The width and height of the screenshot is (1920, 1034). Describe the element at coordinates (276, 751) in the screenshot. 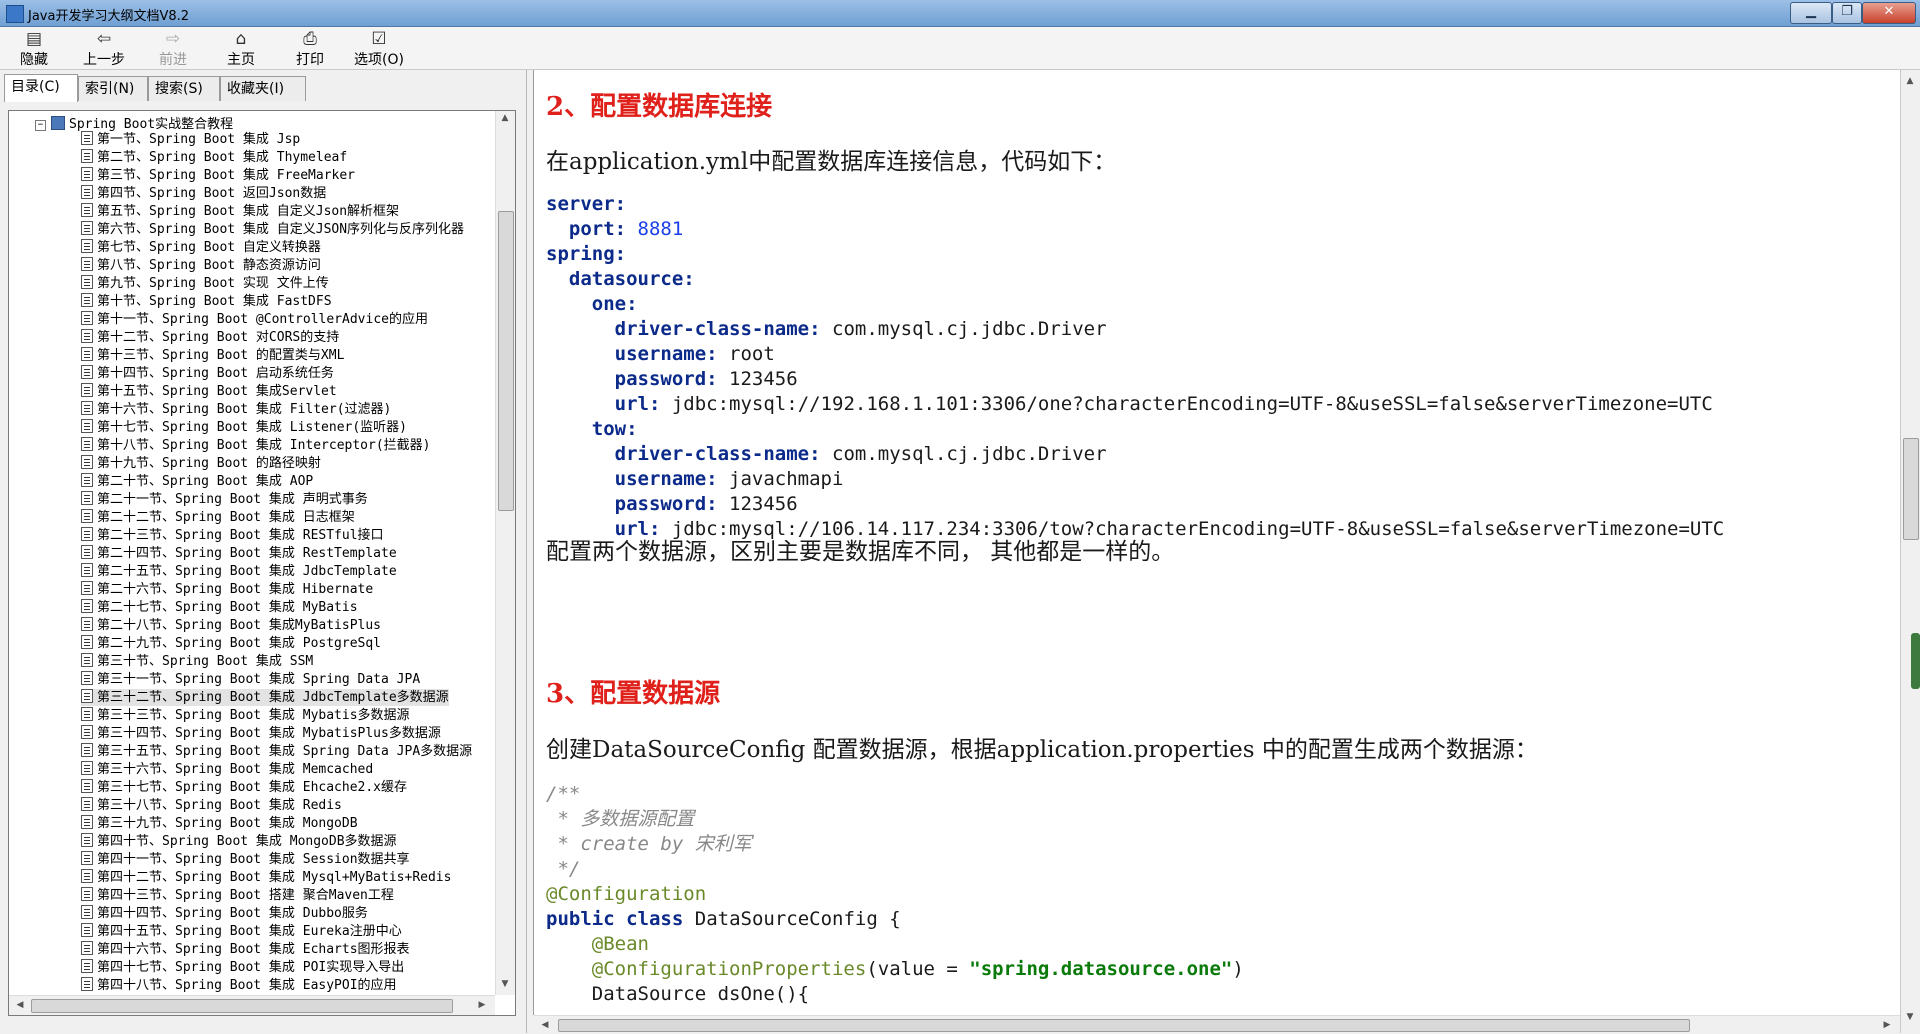

I see `tree-item: 第三十五节、Spring Boot 集成 Spring Data JPA多数据源` at that location.